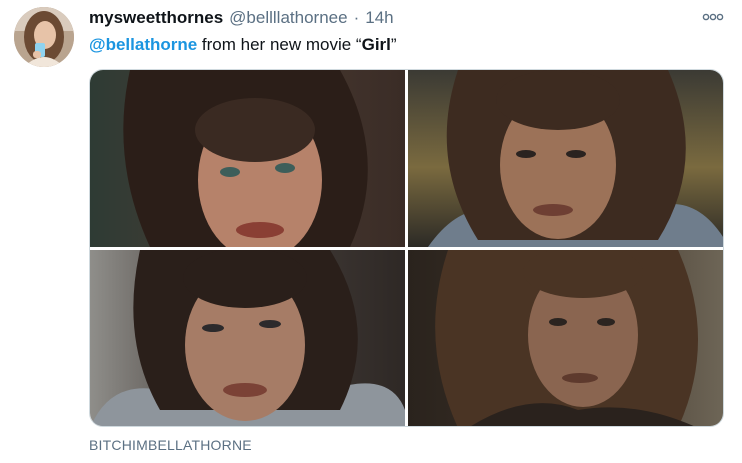  What do you see at coordinates (393, 44) in the screenshot?
I see `tweet-text-end: ”` at bounding box center [393, 44].